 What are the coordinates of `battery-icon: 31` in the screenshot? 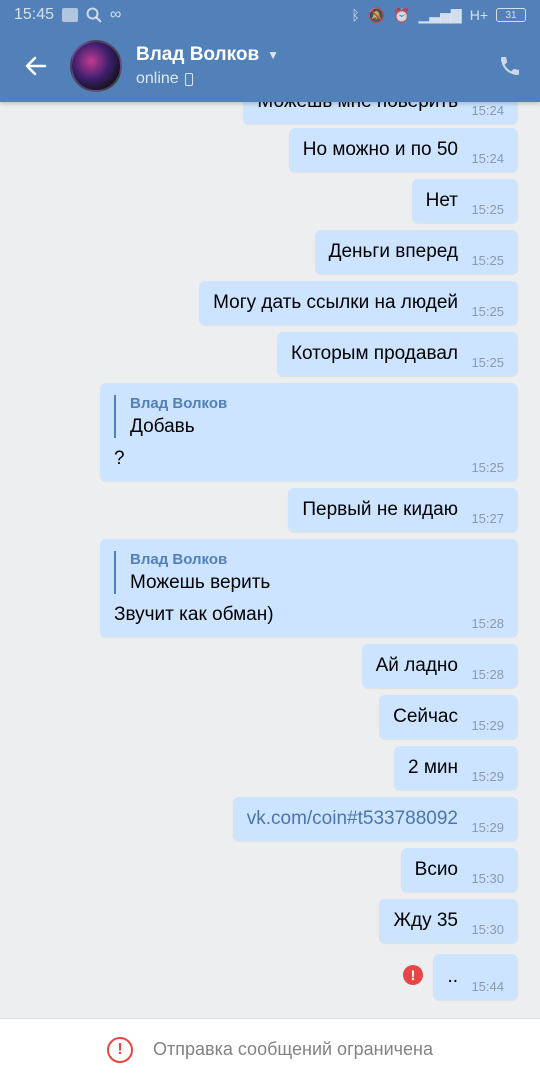 It's located at (511, 15).